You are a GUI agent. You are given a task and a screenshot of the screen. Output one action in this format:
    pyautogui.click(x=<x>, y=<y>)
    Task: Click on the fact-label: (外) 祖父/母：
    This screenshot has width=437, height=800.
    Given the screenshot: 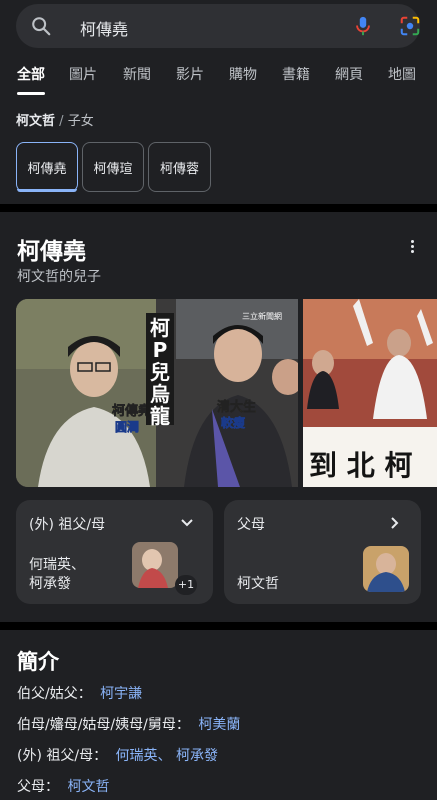 What is the action you would take?
    pyautogui.click(x=62, y=756)
    